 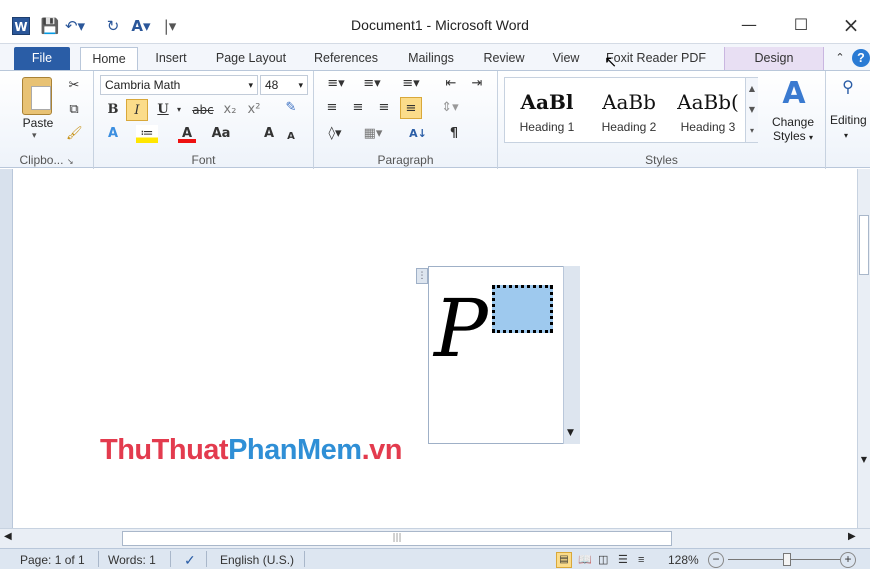 What do you see at coordinates (422, 276) in the screenshot?
I see `equation-move-handle: ⋮` at bounding box center [422, 276].